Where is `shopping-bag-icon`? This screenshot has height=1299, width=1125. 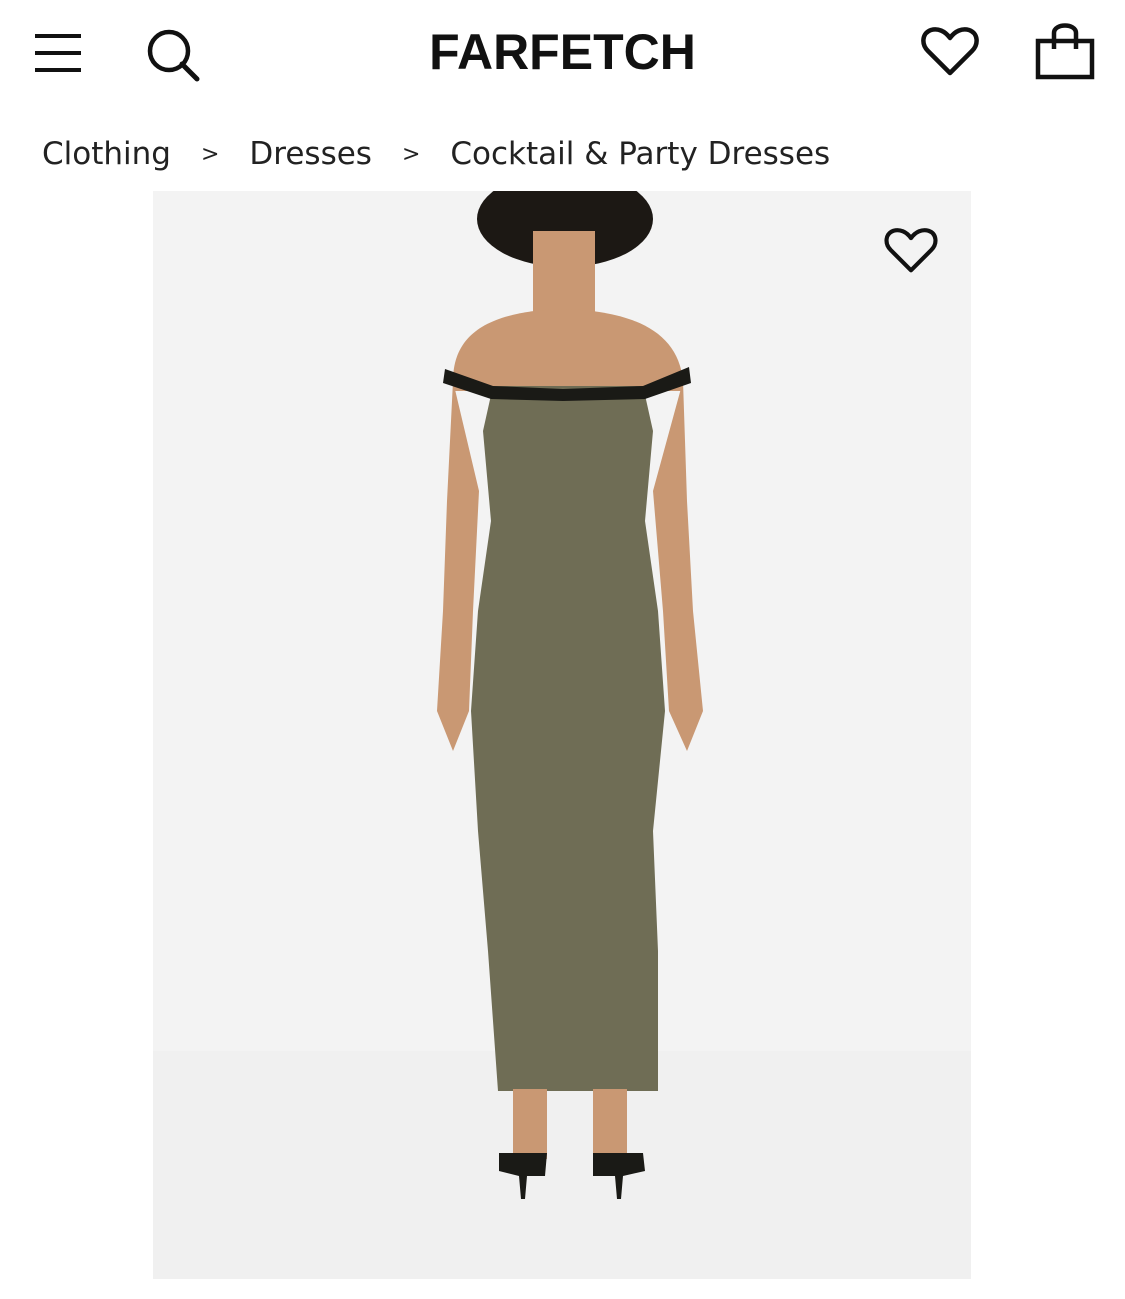 shopping-bag-icon is located at coordinates (1065, 51).